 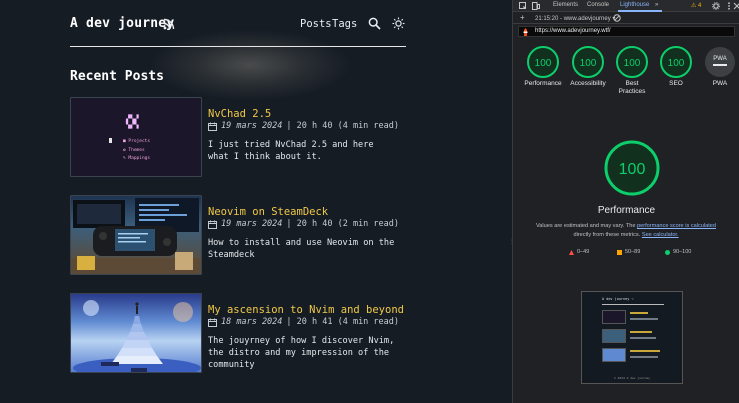 What do you see at coordinates (523, 6) in the screenshot?
I see `inspect-icon` at bounding box center [523, 6].